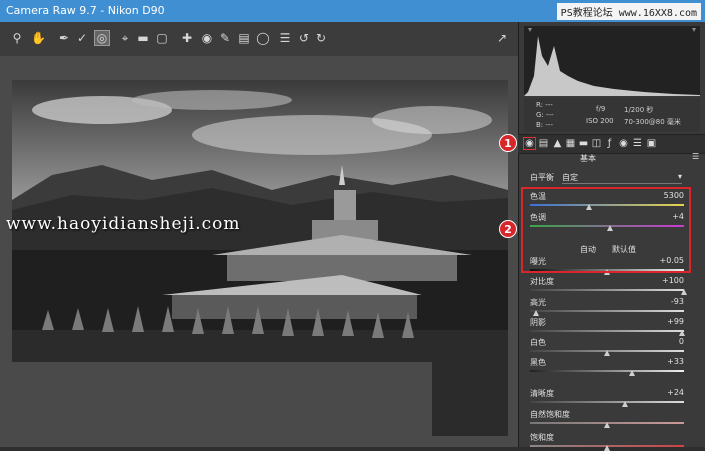  Describe the element at coordinates (304, 38) in the screenshot. I see `rotate-ccw-icon: ↺` at that location.